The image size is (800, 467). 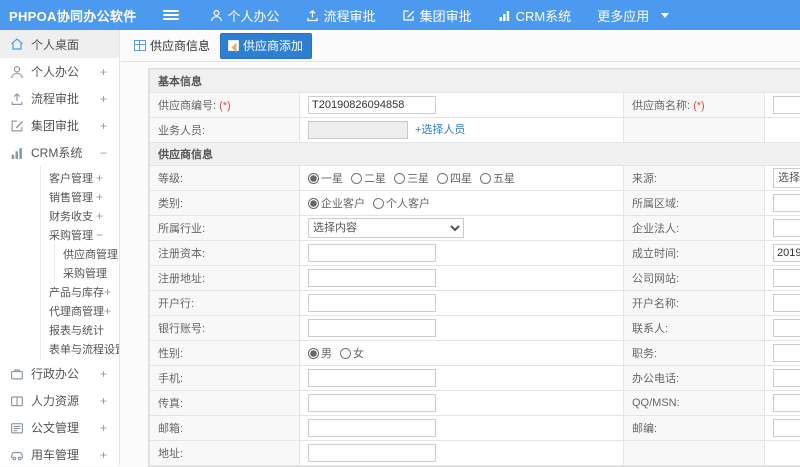 I want to click on choose-staff-link: +选择人员, so click(x=440, y=130).